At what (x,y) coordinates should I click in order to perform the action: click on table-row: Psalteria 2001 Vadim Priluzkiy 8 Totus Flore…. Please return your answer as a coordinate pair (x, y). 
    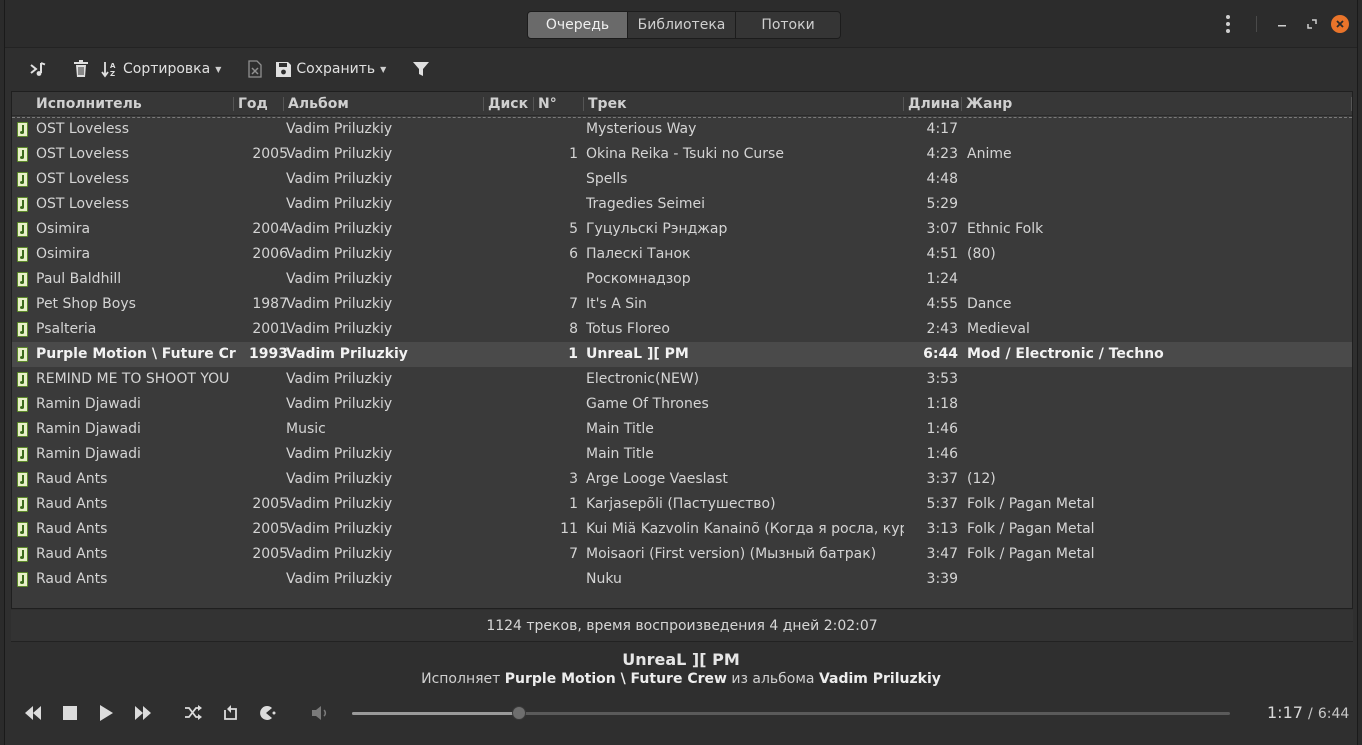
    Looking at the image, I should click on (682, 329).